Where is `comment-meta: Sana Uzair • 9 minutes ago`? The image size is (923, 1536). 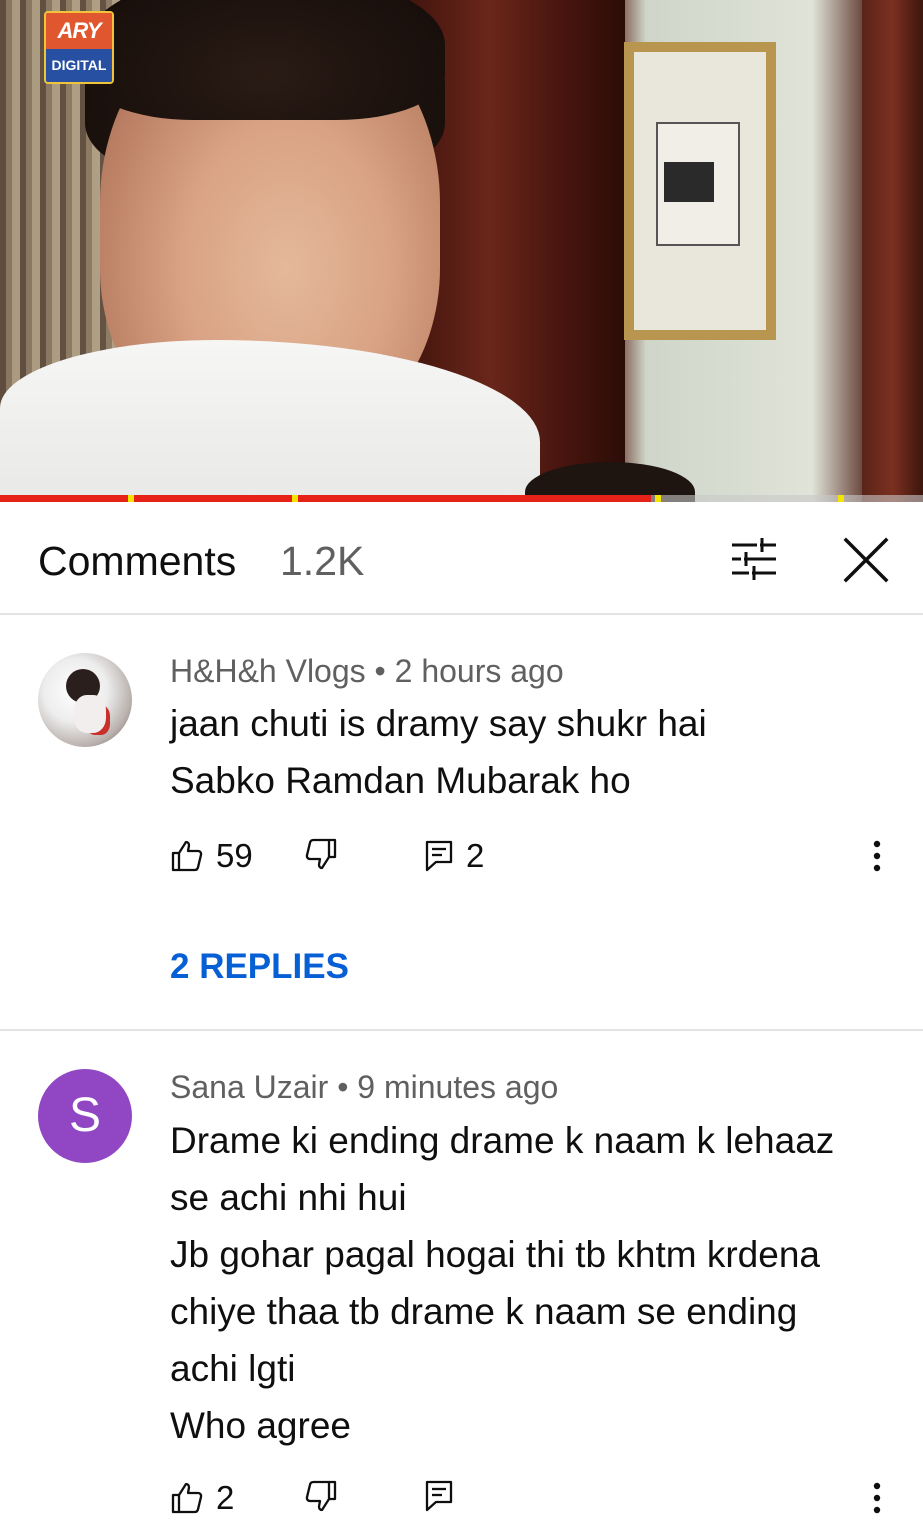 comment-meta: Sana Uzair • 9 minutes ago is located at coordinates (364, 1087).